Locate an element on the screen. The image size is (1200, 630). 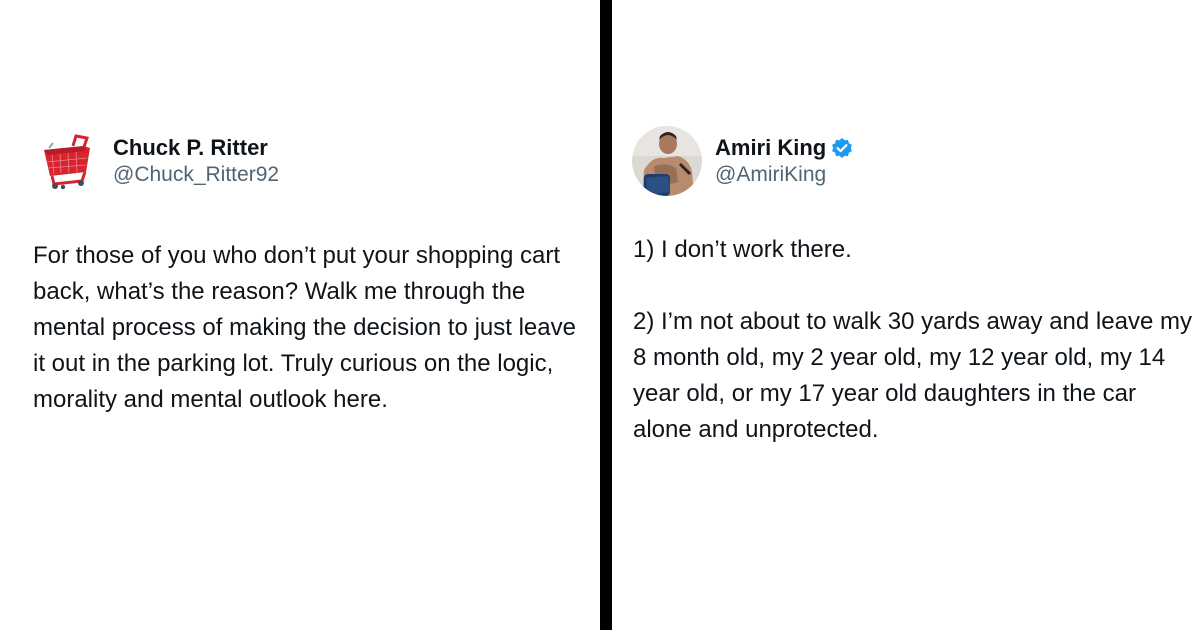
author-names: Chuck P. Ritter @Chuck_Ritter92 is located at coordinates (196, 161).